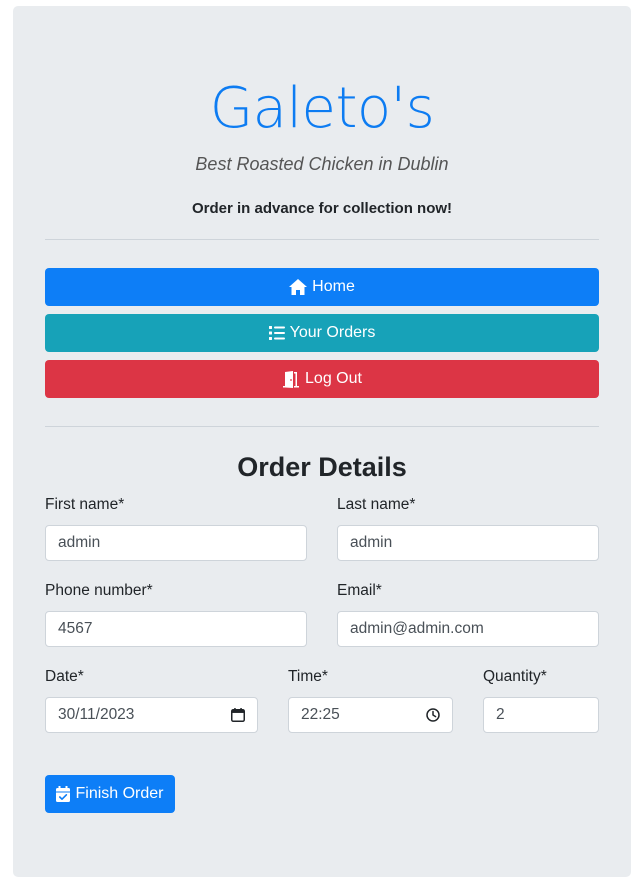 This screenshot has height=889, width=640. I want to click on time-field: 22:25, so click(370, 715).